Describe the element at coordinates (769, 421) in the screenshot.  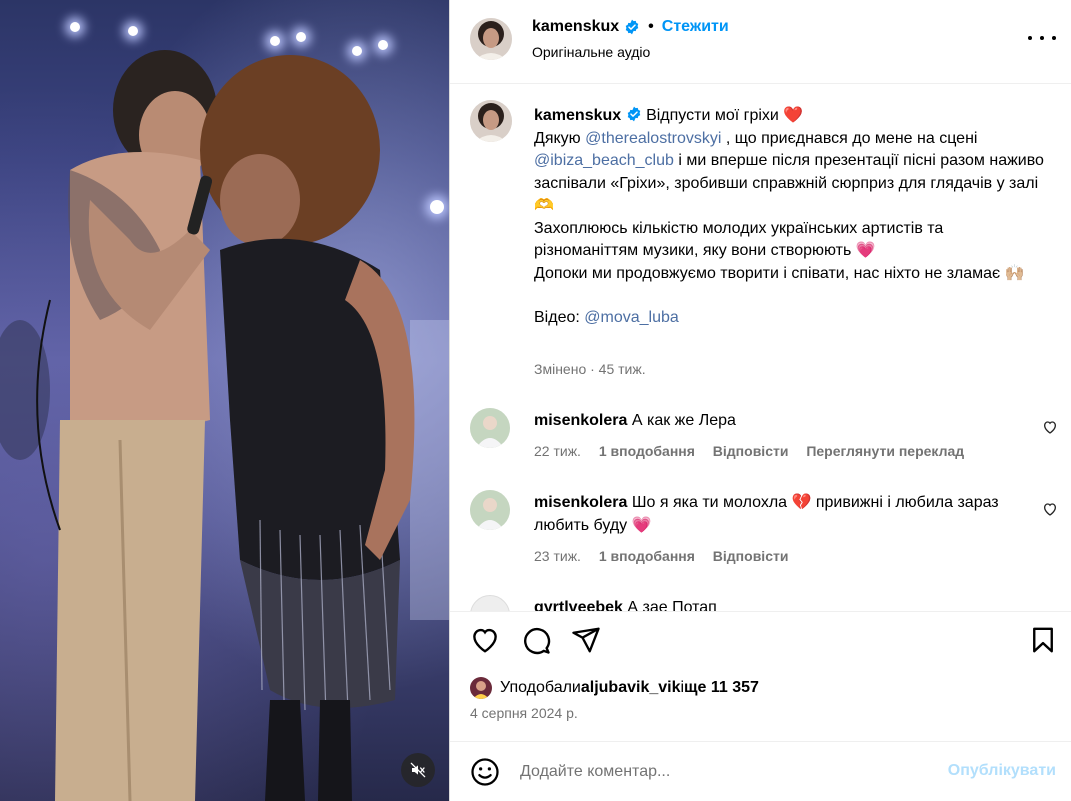
I see `comment-text-1: misenkolera А как же Лера` at that location.